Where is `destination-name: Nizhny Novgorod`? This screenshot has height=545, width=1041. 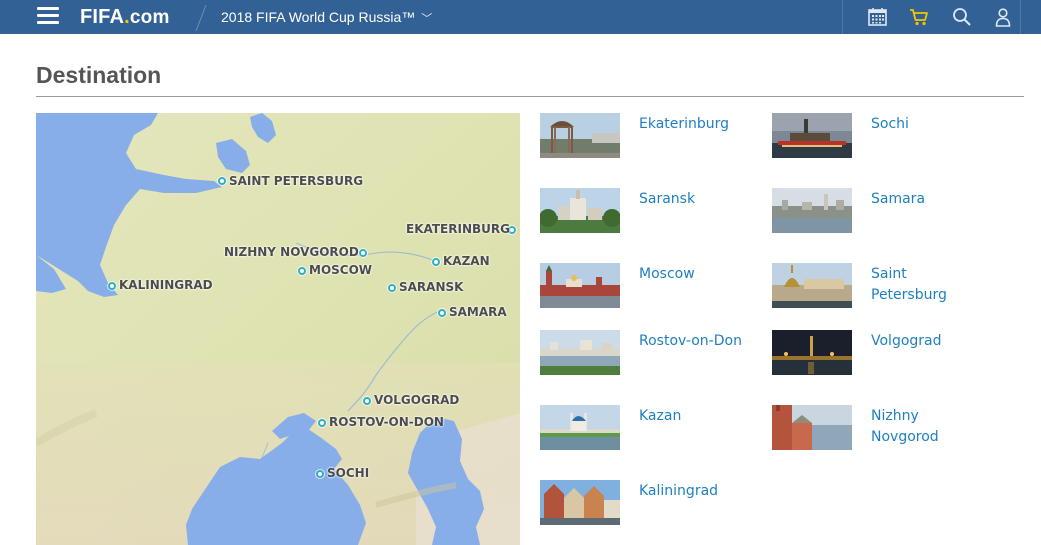 destination-name: Nizhny Novgorod is located at coordinates (926, 427).